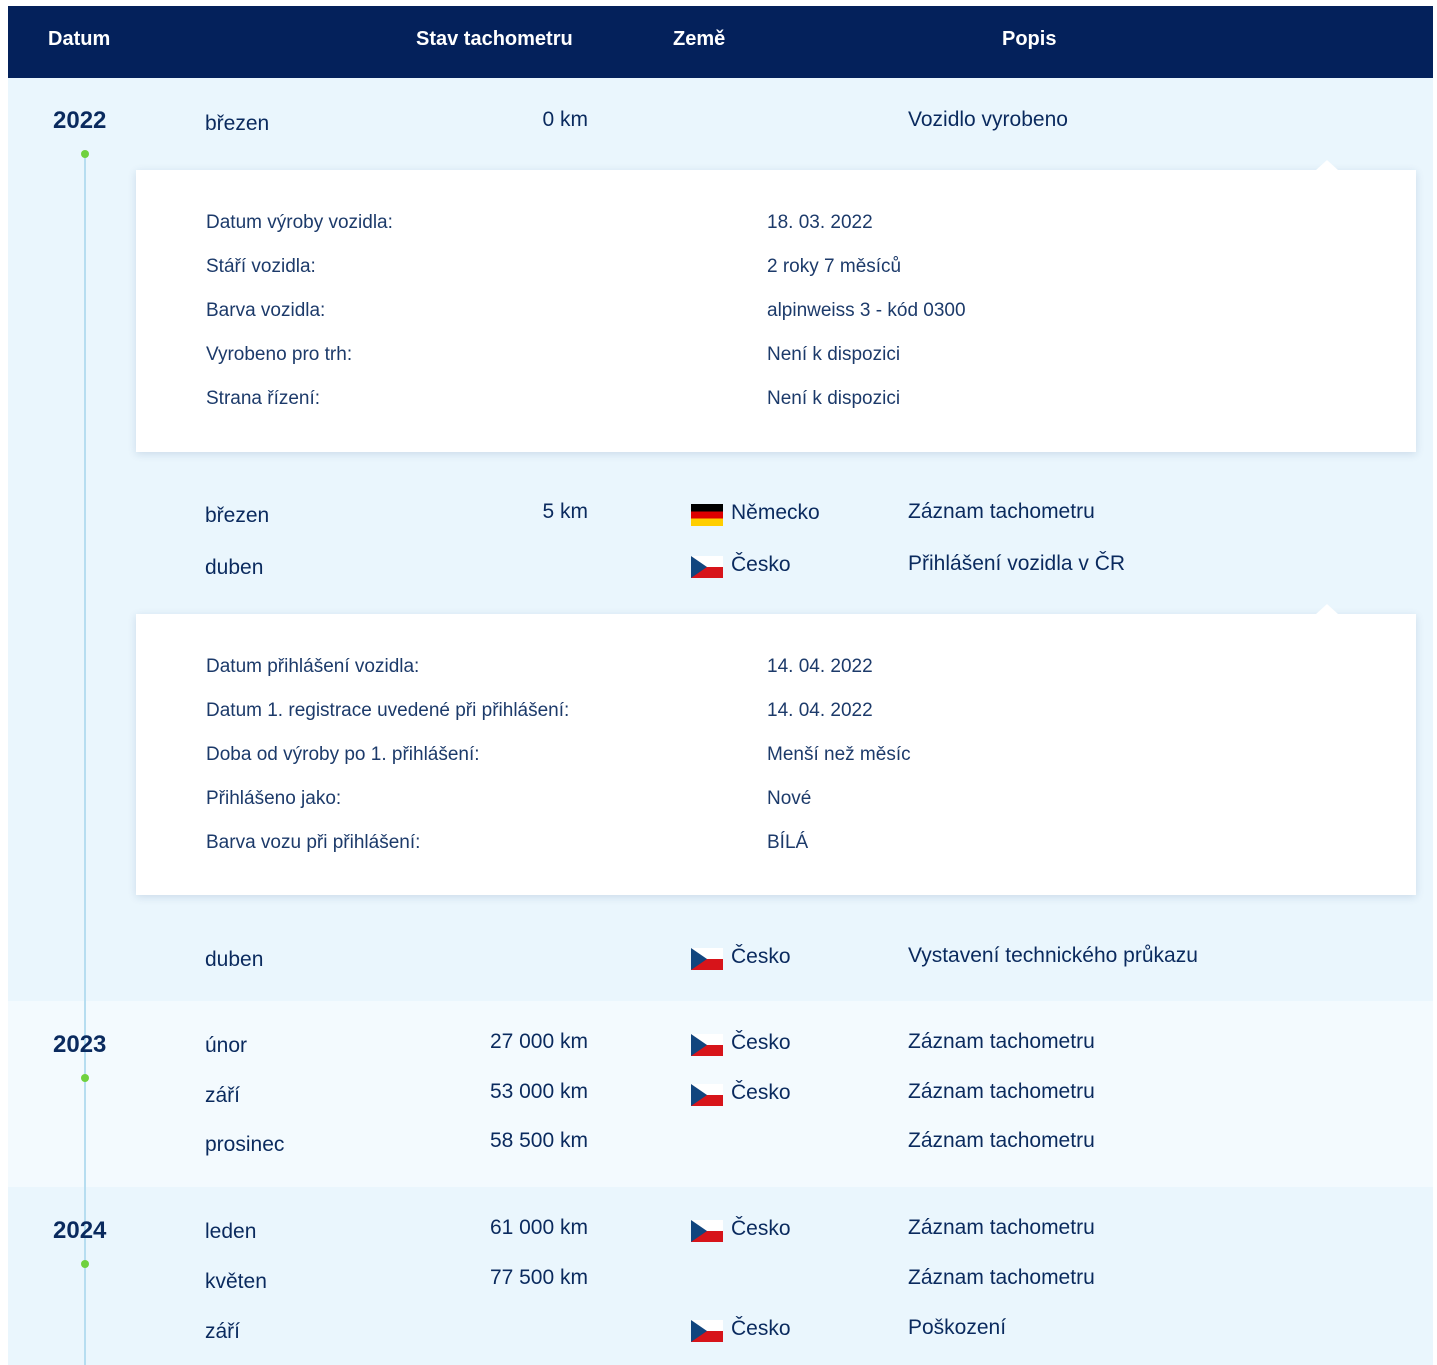 The height and width of the screenshot is (1365, 1437). Describe the element at coordinates (1053, 955) in the screenshot. I see `row-desc: Vystavení technického průkazu` at that location.